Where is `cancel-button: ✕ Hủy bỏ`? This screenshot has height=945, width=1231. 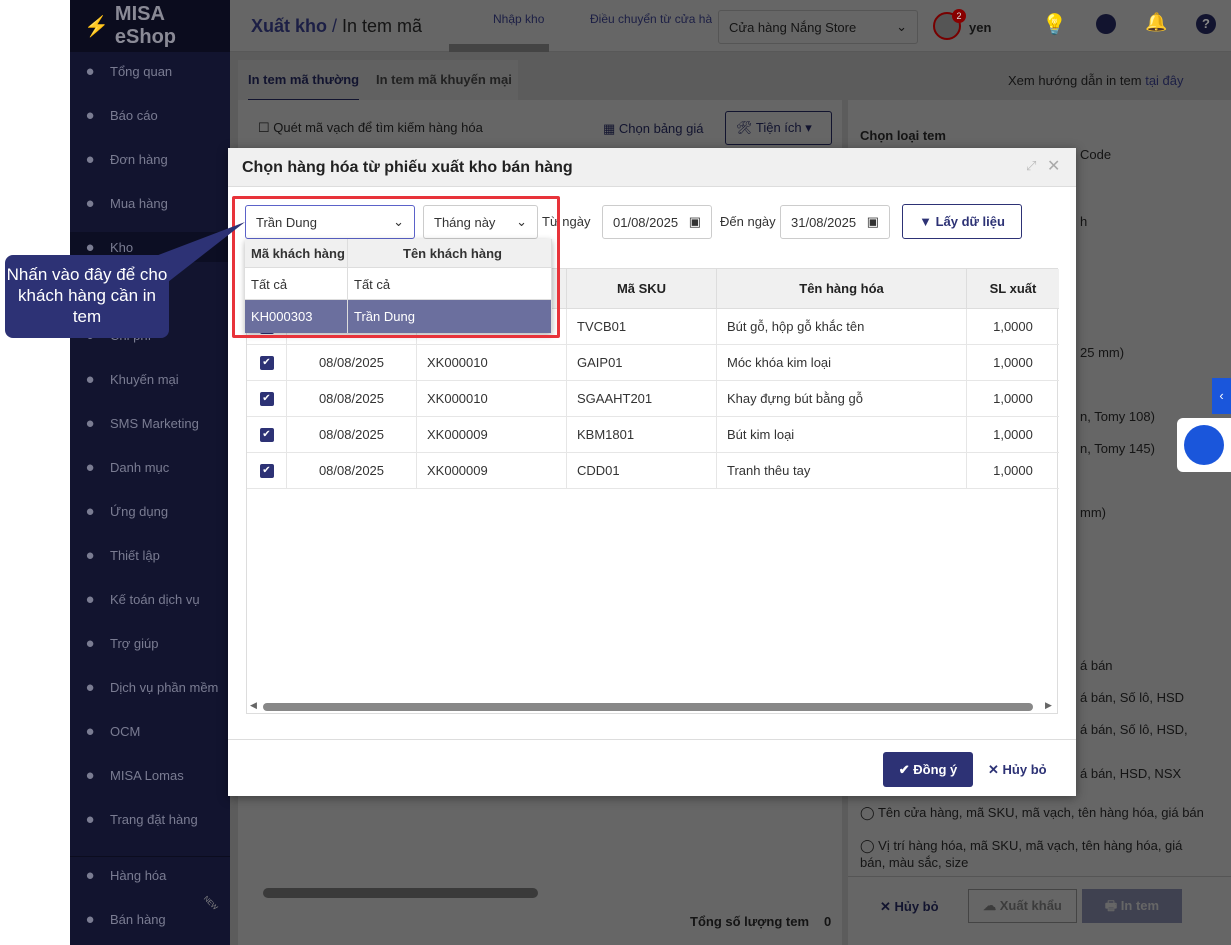
cancel-button: ✕ Hủy bỏ is located at coordinates (909, 907).